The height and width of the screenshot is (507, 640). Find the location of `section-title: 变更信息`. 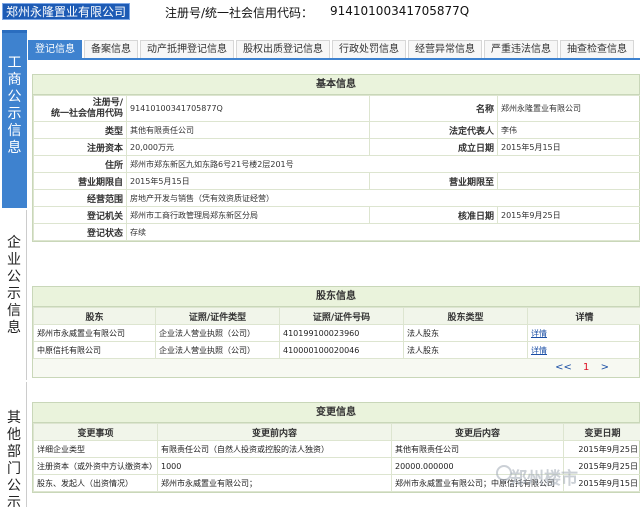

section-title: 变更信息 is located at coordinates (336, 413).